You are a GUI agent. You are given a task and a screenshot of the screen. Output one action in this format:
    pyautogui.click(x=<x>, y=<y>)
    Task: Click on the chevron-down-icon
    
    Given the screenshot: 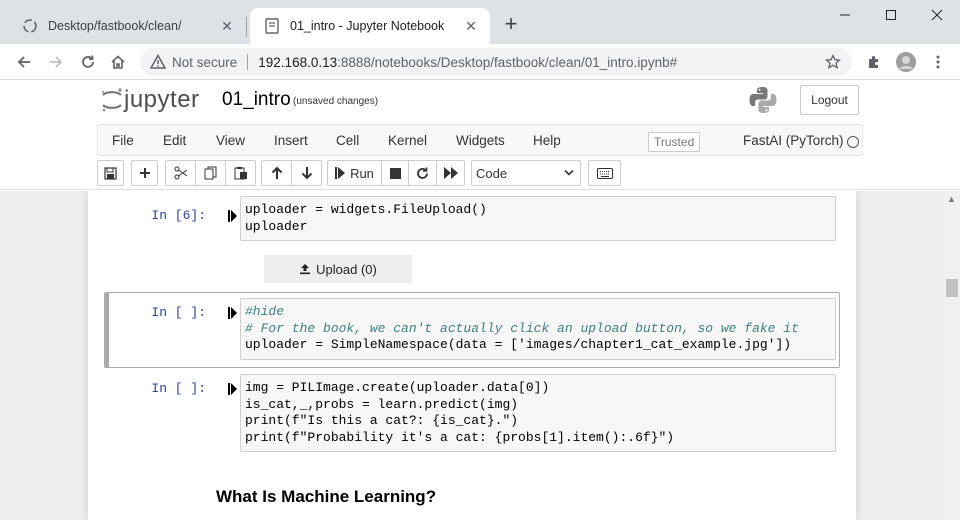 What is the action you would take?
    pyautogui.click(x=569, y=172)
    